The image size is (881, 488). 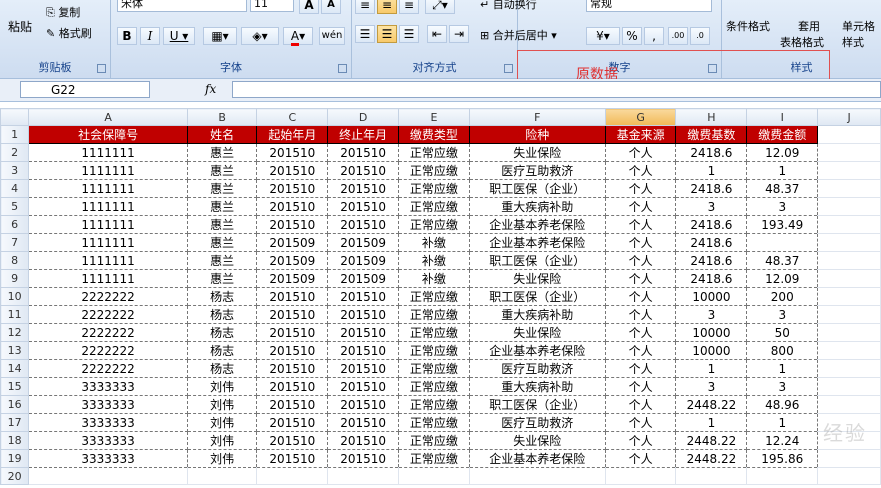 What do you see at coordinates (387, 34) in the screenshot?
I see `align-center-button: ☰` at bounding box center [387, 34].